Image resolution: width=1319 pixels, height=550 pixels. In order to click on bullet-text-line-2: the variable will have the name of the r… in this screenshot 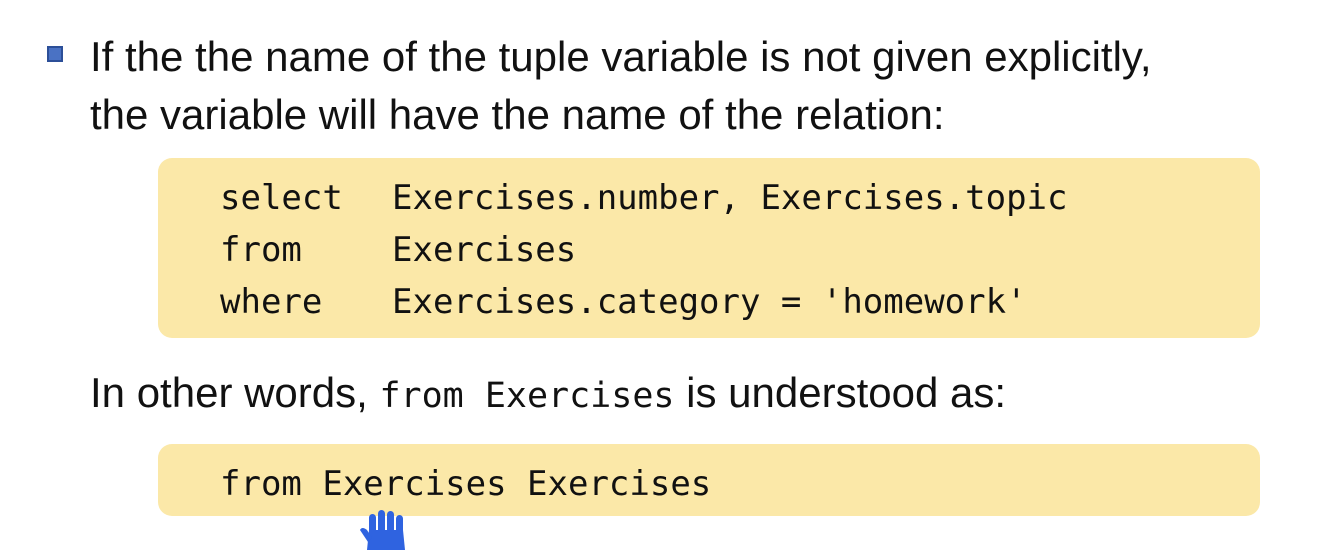, I will do `click(517, 114)`.